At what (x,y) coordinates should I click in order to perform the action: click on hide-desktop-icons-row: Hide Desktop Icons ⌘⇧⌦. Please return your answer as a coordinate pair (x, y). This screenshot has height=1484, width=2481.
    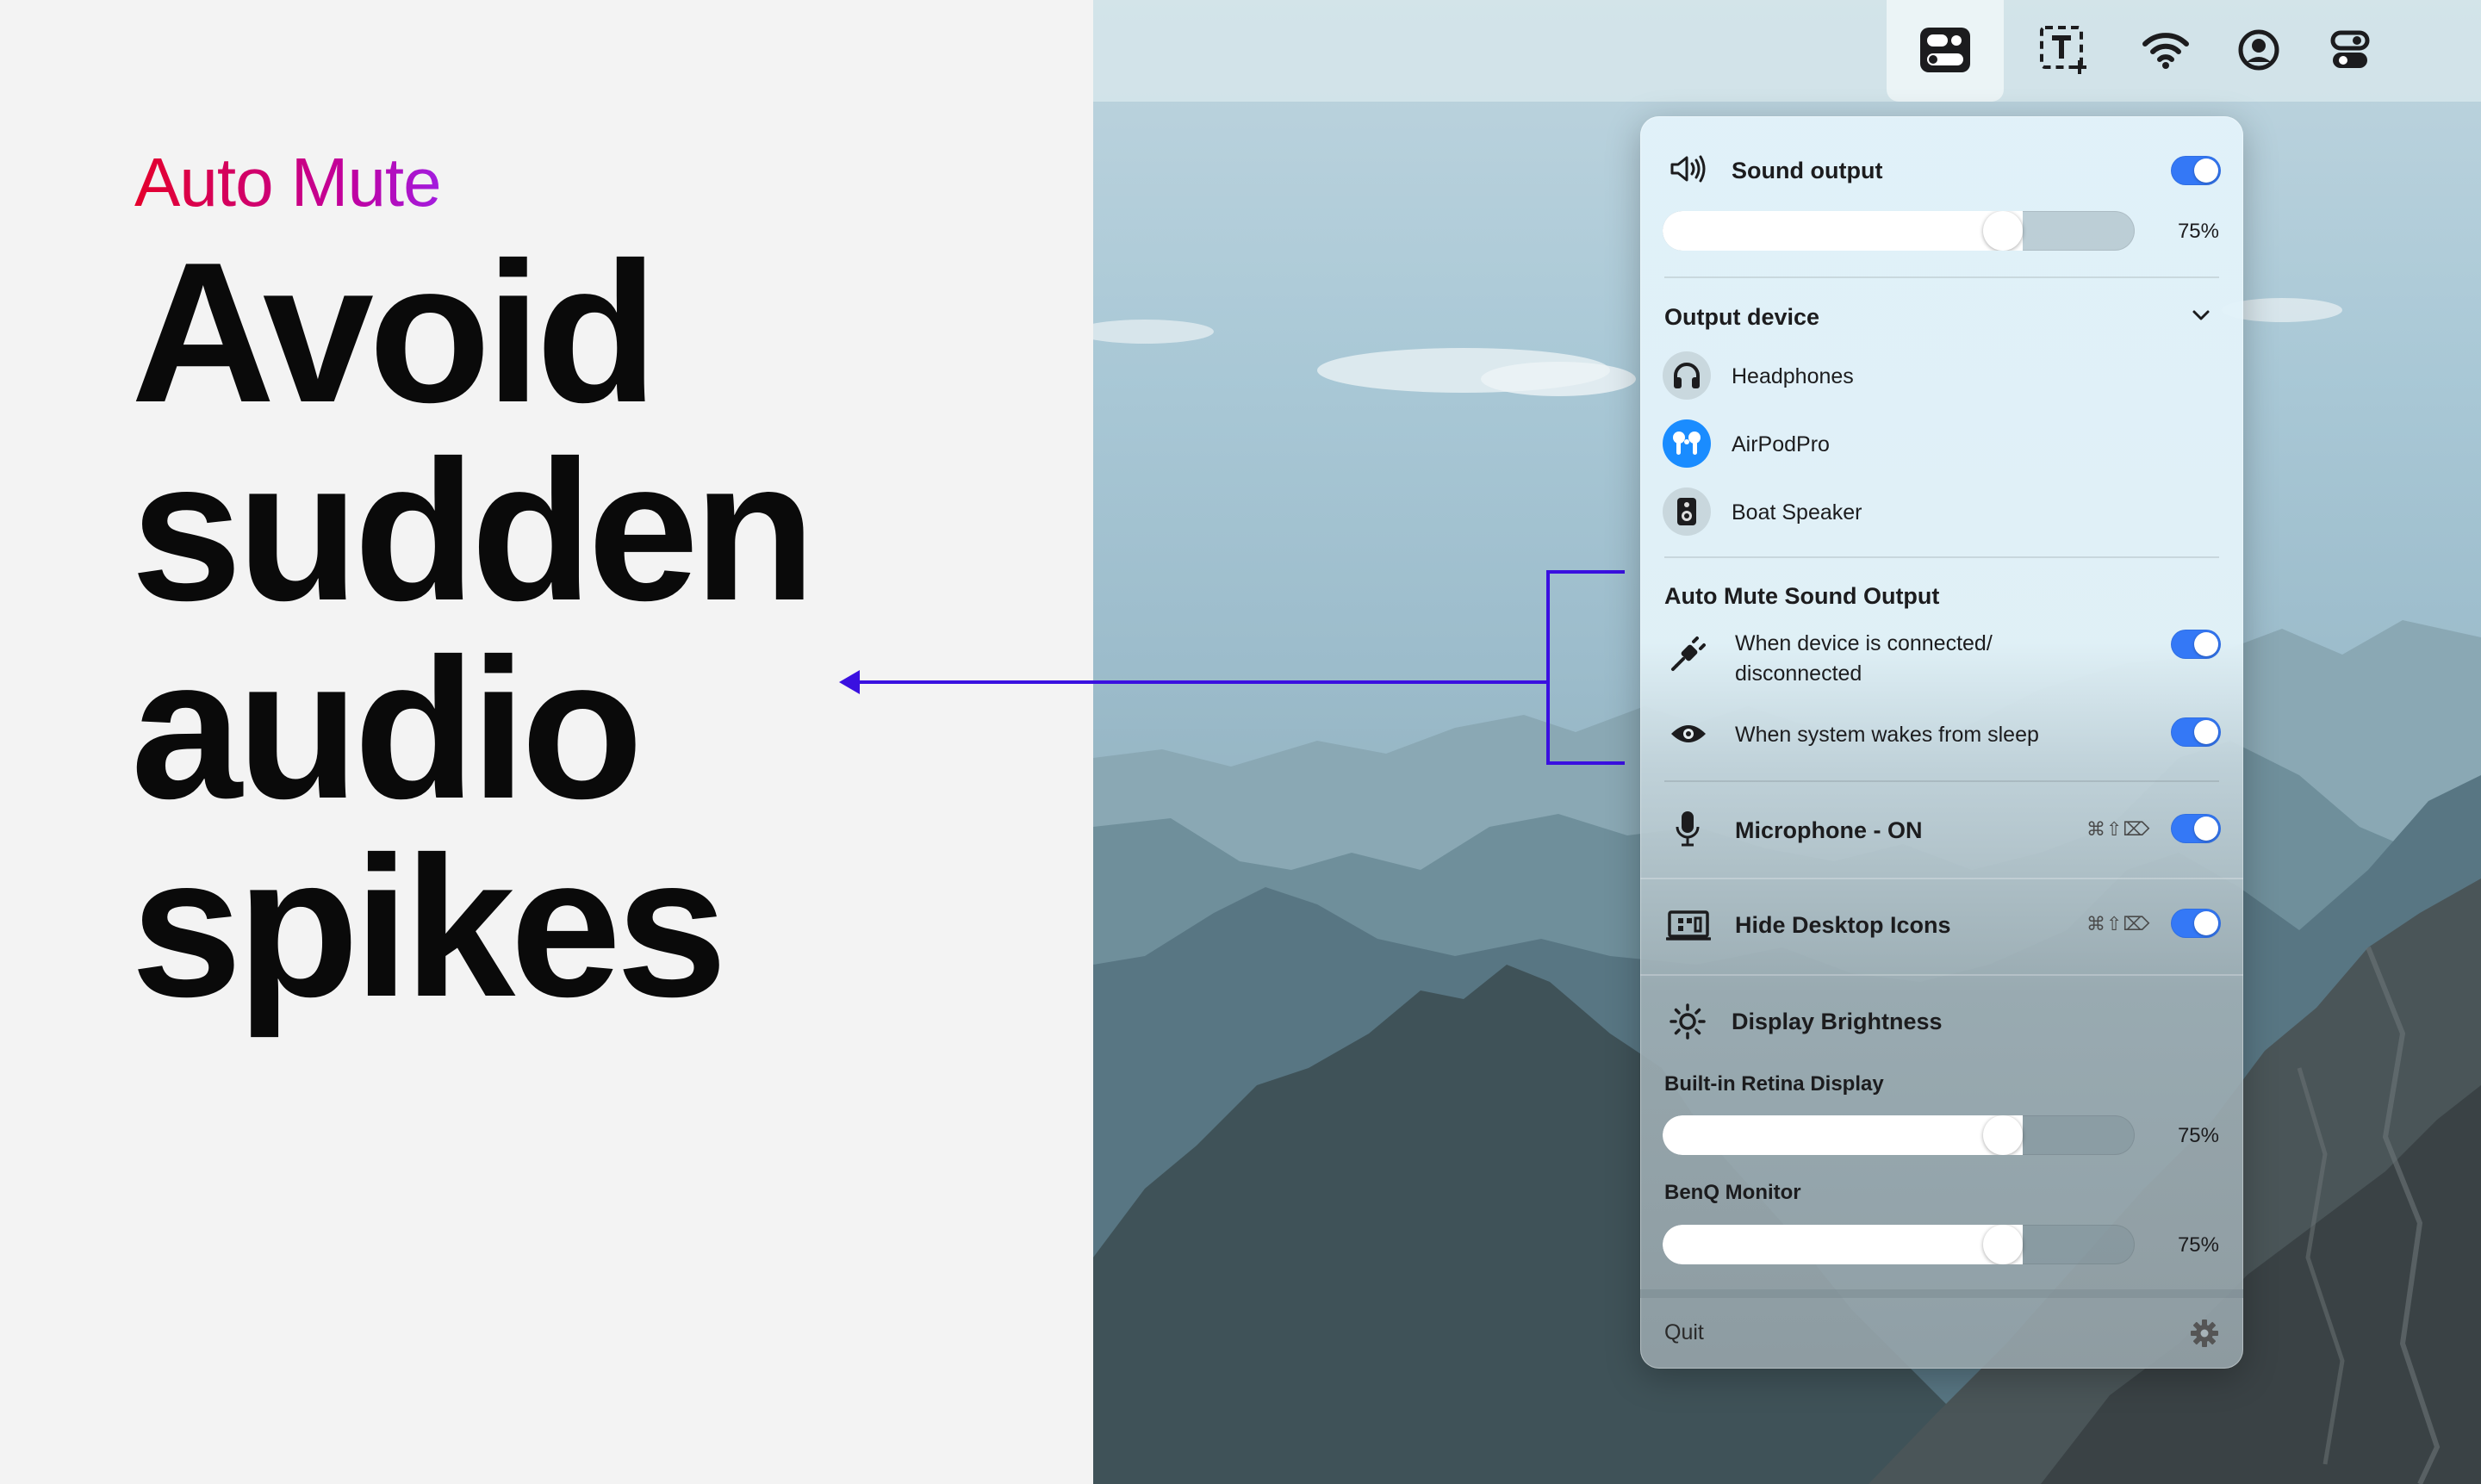
    Looking at the image, I should click on (1941, 926).